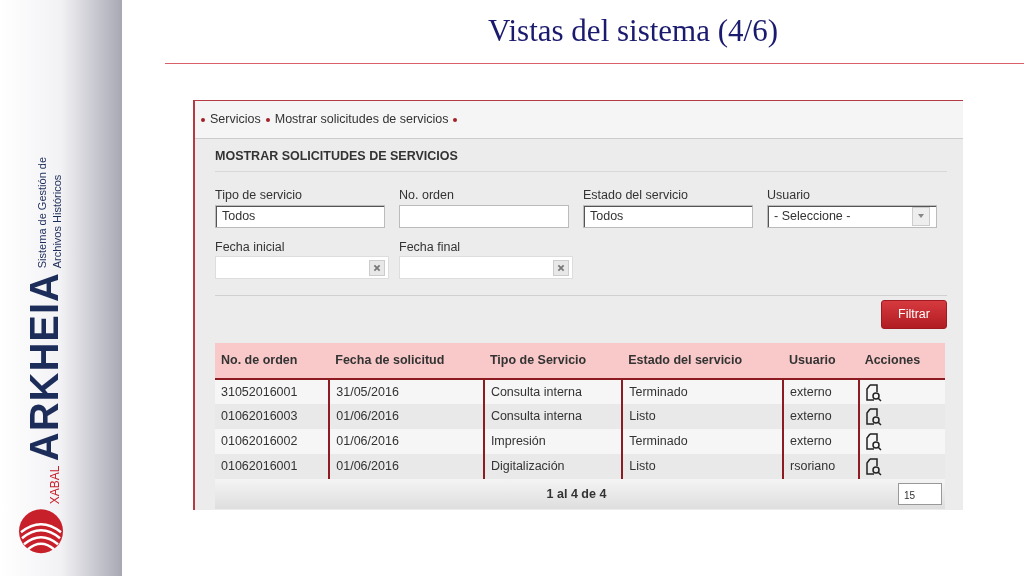 The image size is (1024, 576). What do you see at coordinates (250, 247) in the screenshot?
I see `field-label: Fecha inicial` at bounding box center [250, 247].